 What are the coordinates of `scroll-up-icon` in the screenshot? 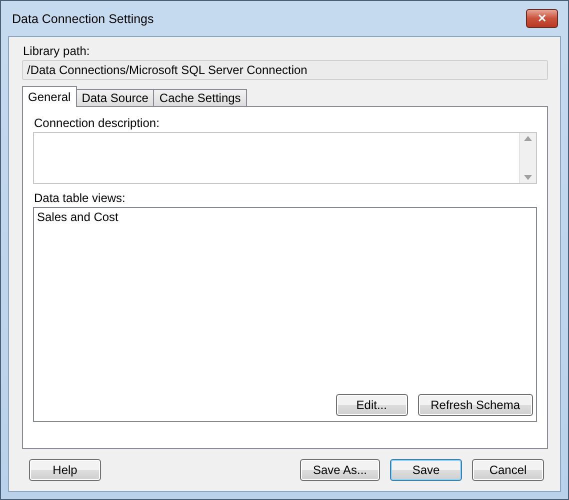 It's located at (528, 138).